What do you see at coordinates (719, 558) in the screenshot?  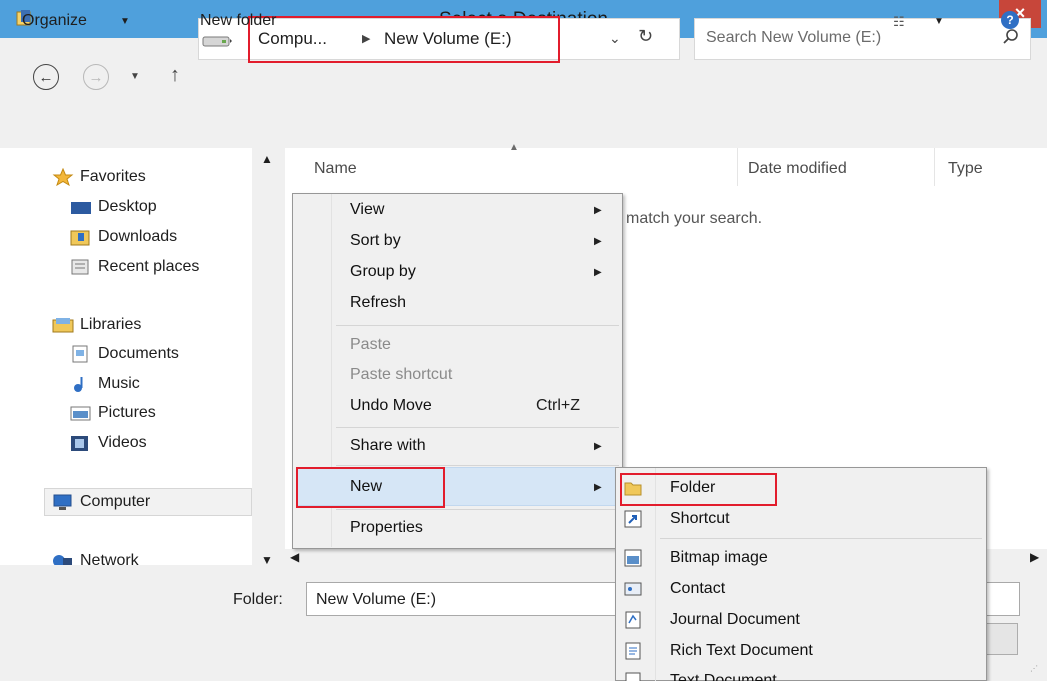 I see `submenu-item-bitmap-image: Bitmap image` at bounding box center [719, 558].